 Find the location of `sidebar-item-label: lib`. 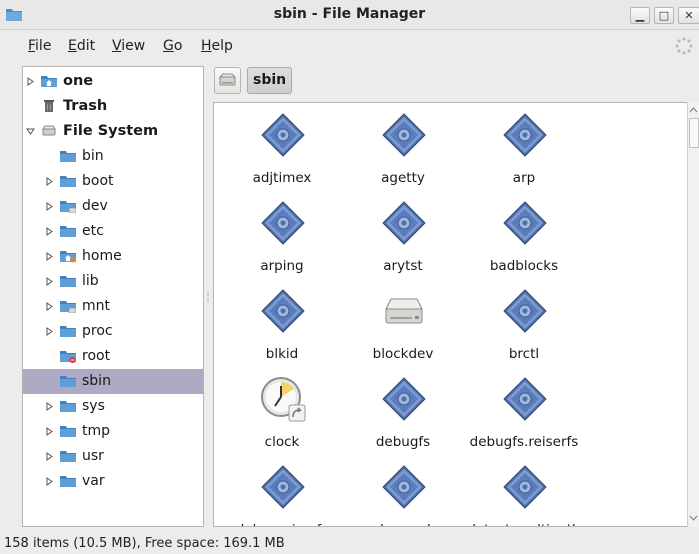

sidebar-item-label: lib is located at coordinates (90, 281).